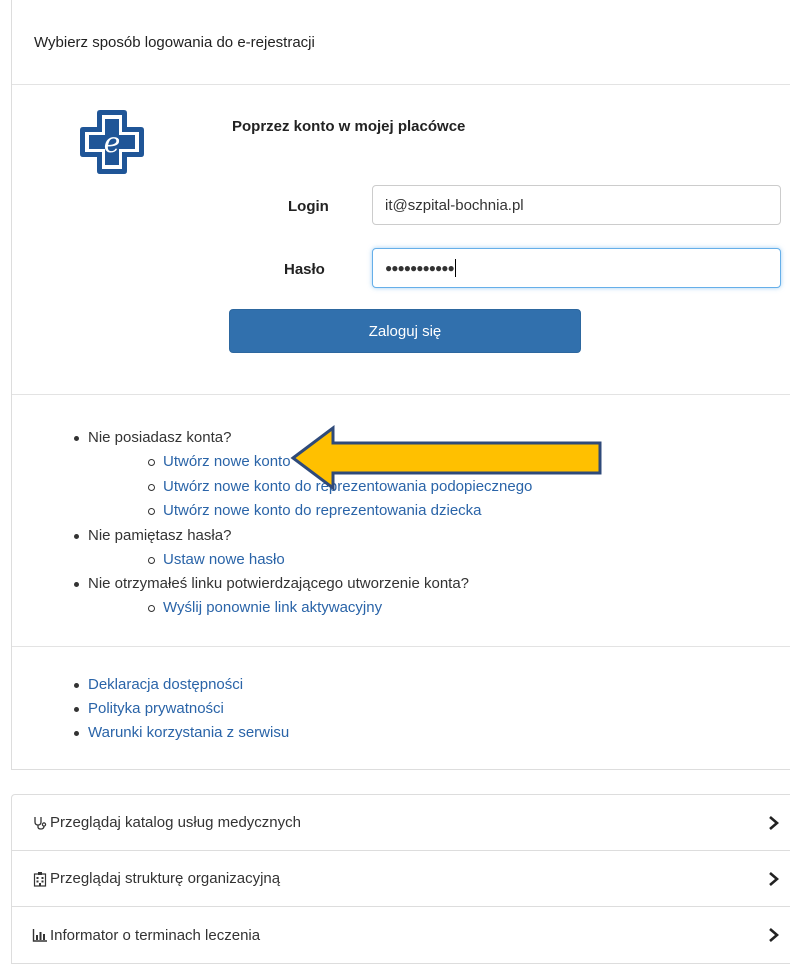 The height and width of the screenshot is (964, 790). I want to click on privacy-policy-link: Polityka prywatności, so click(156, 708).